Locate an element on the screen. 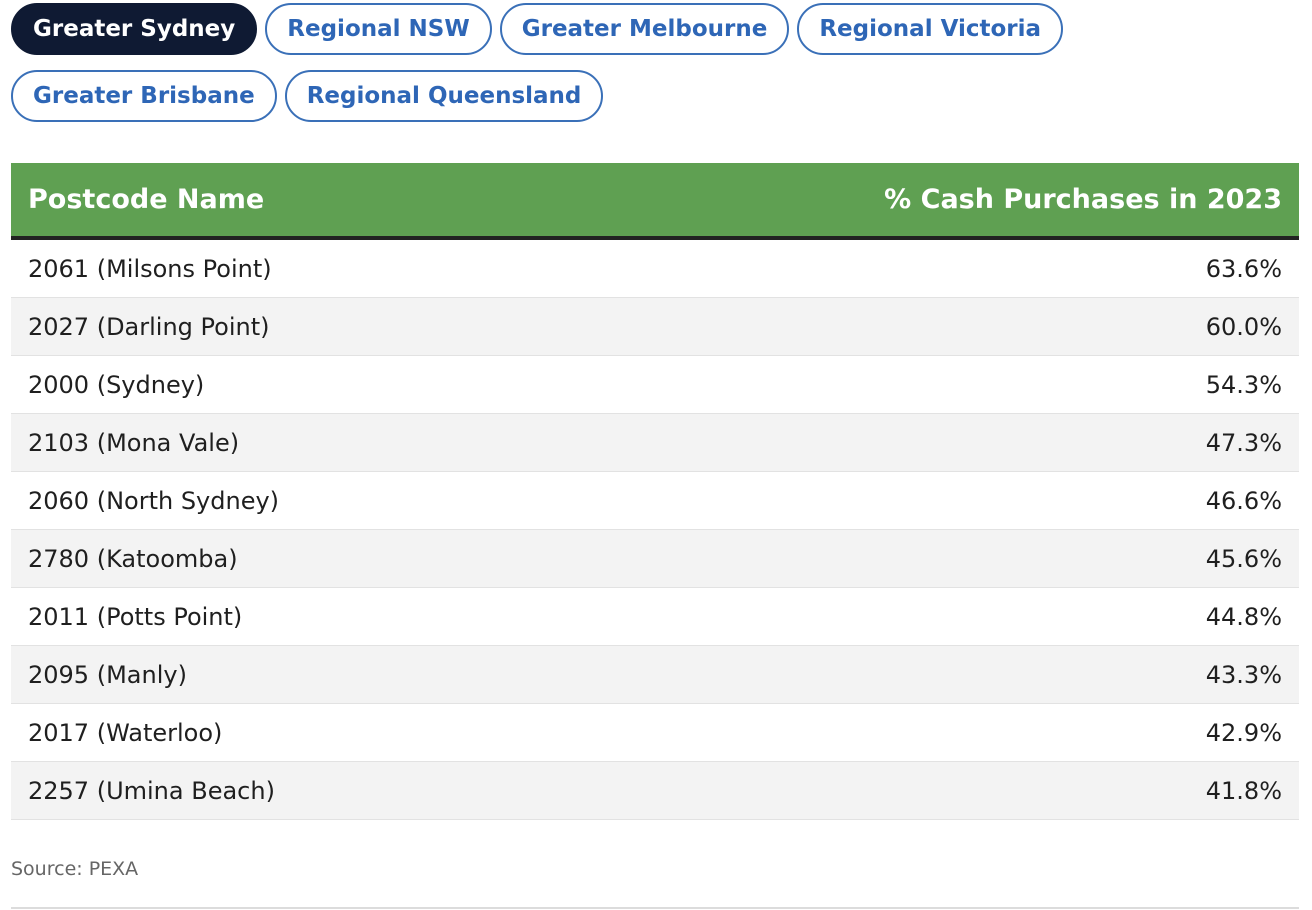 The width and height of the screenshot is (1312, 910). cash-percent-cell: 42.9% is located at coordinates (1243, 732).